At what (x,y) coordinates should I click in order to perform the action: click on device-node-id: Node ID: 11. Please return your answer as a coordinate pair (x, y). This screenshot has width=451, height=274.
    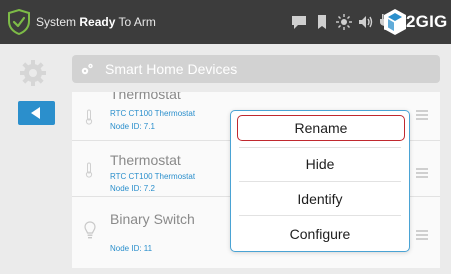
    Looking at the image, I should click on (131, 248).